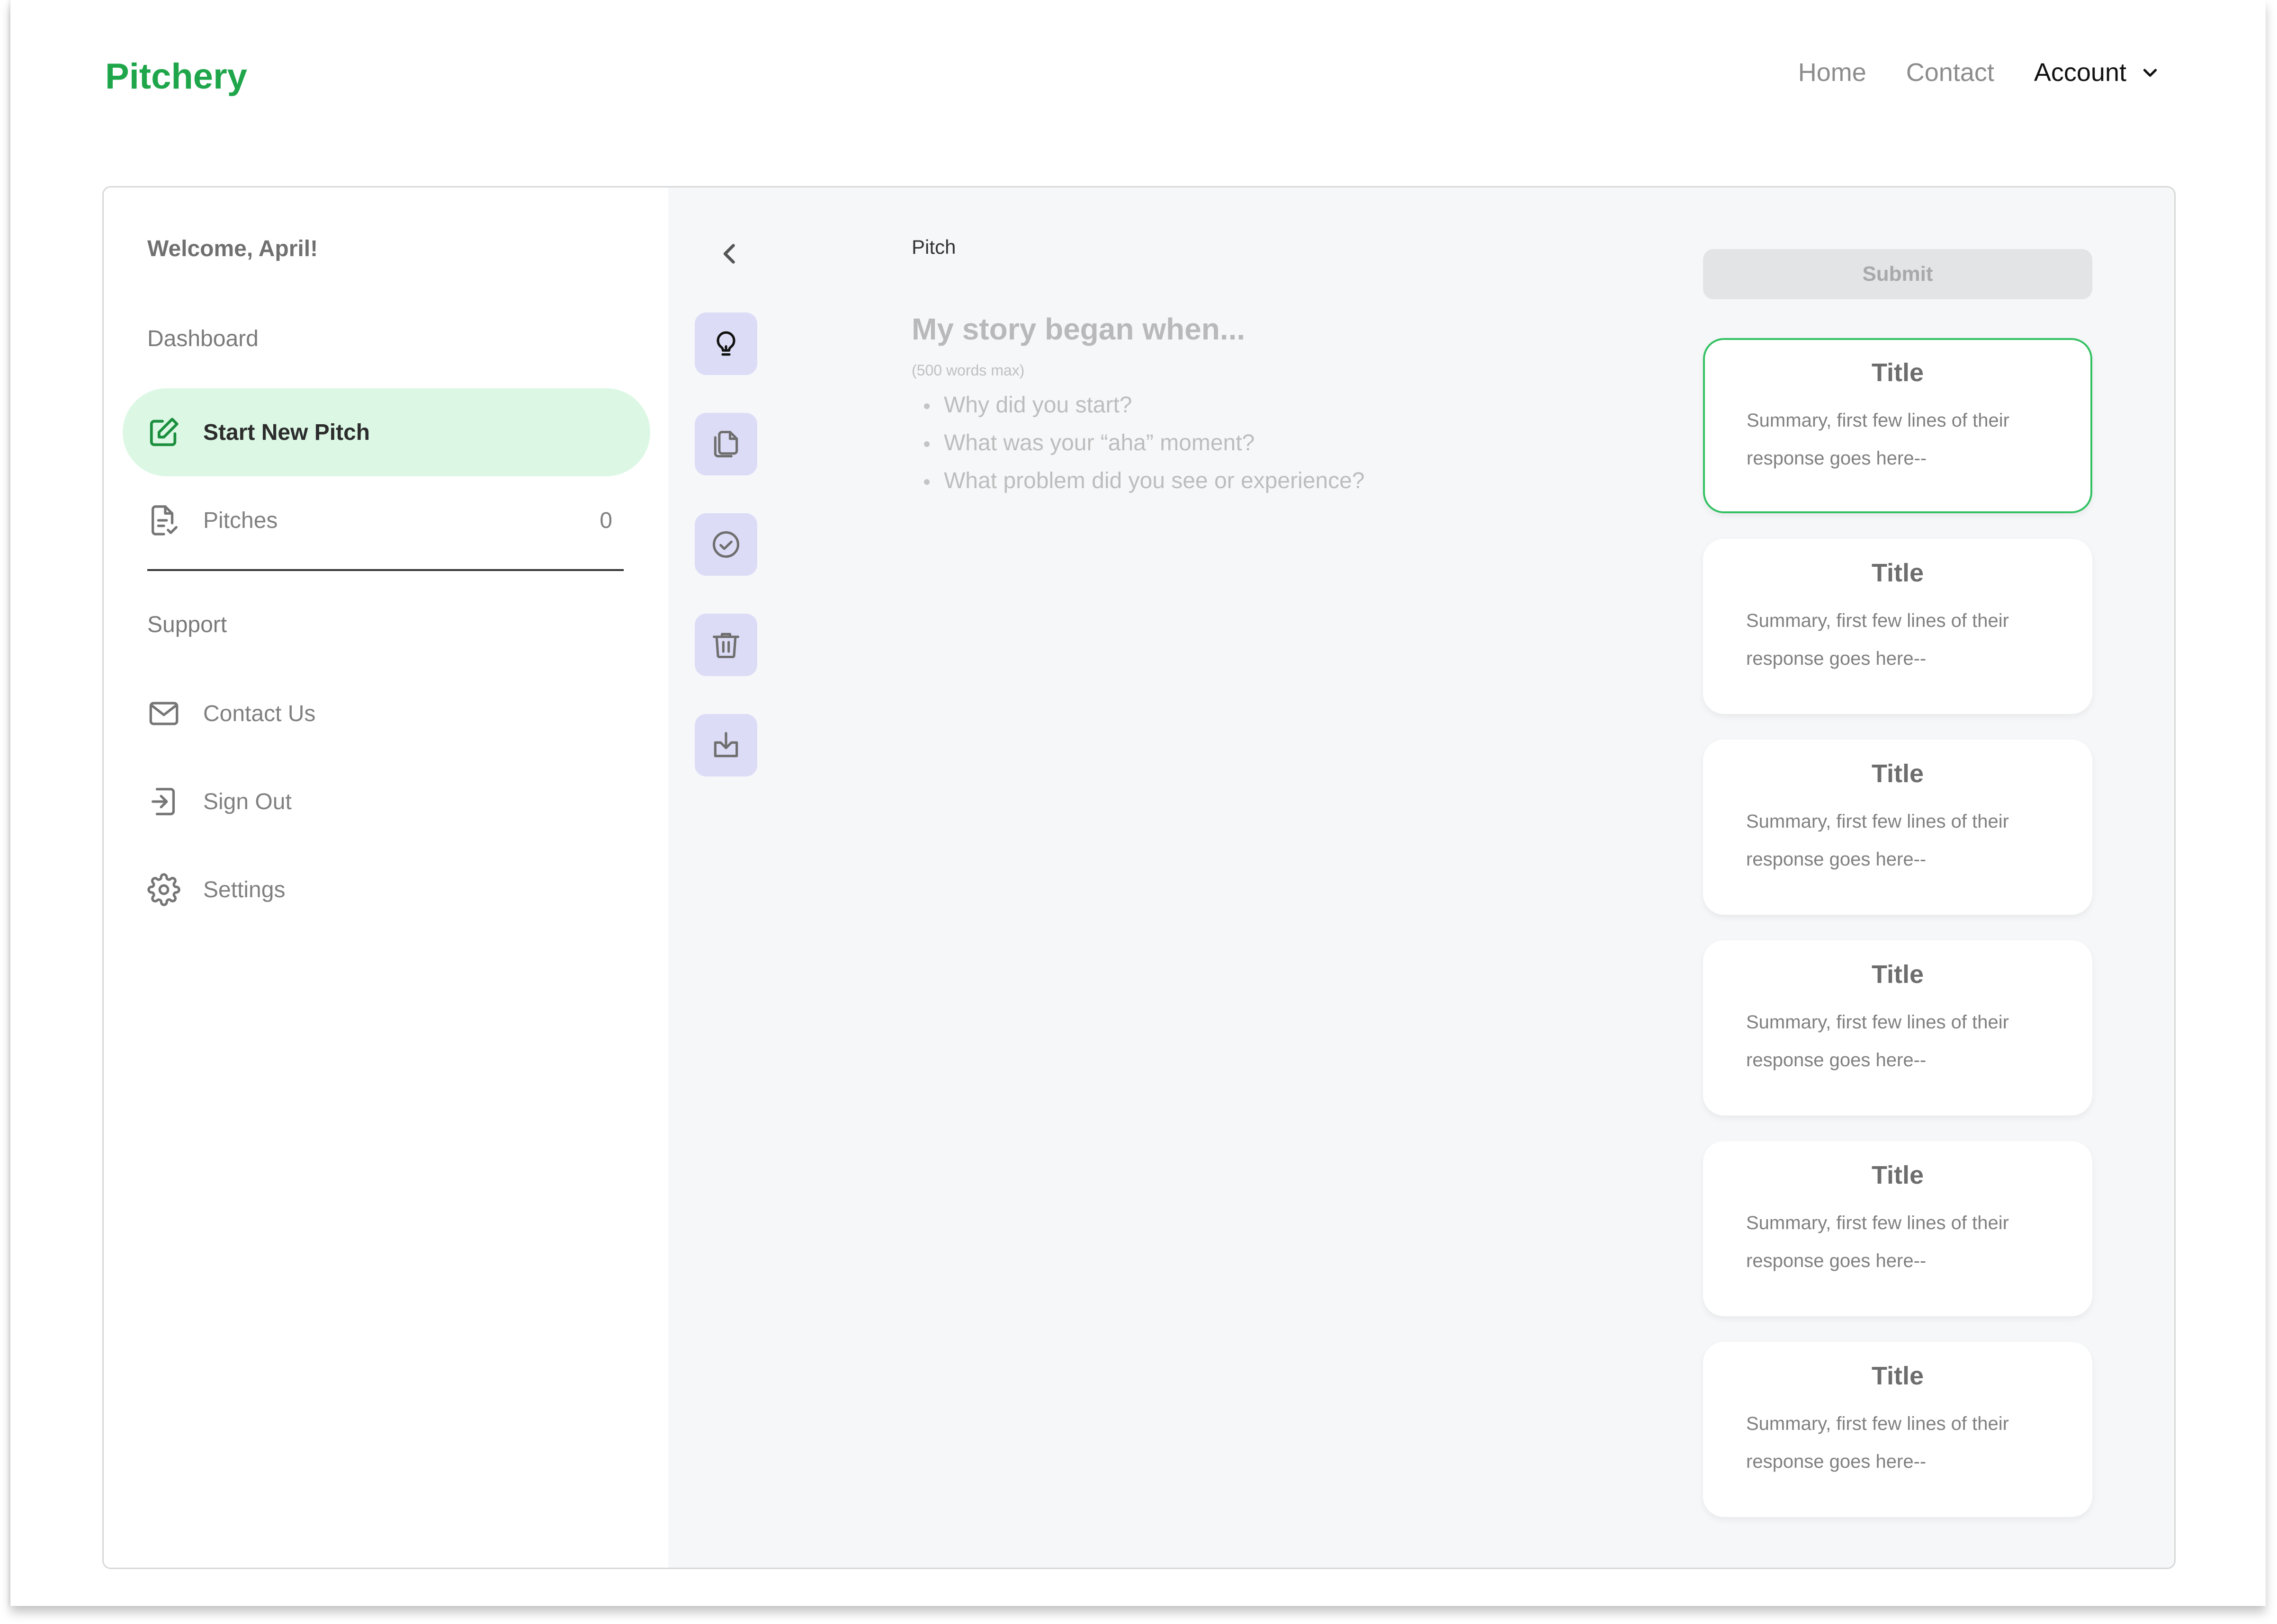  I want to click on gear-icon, so click(163, 890).